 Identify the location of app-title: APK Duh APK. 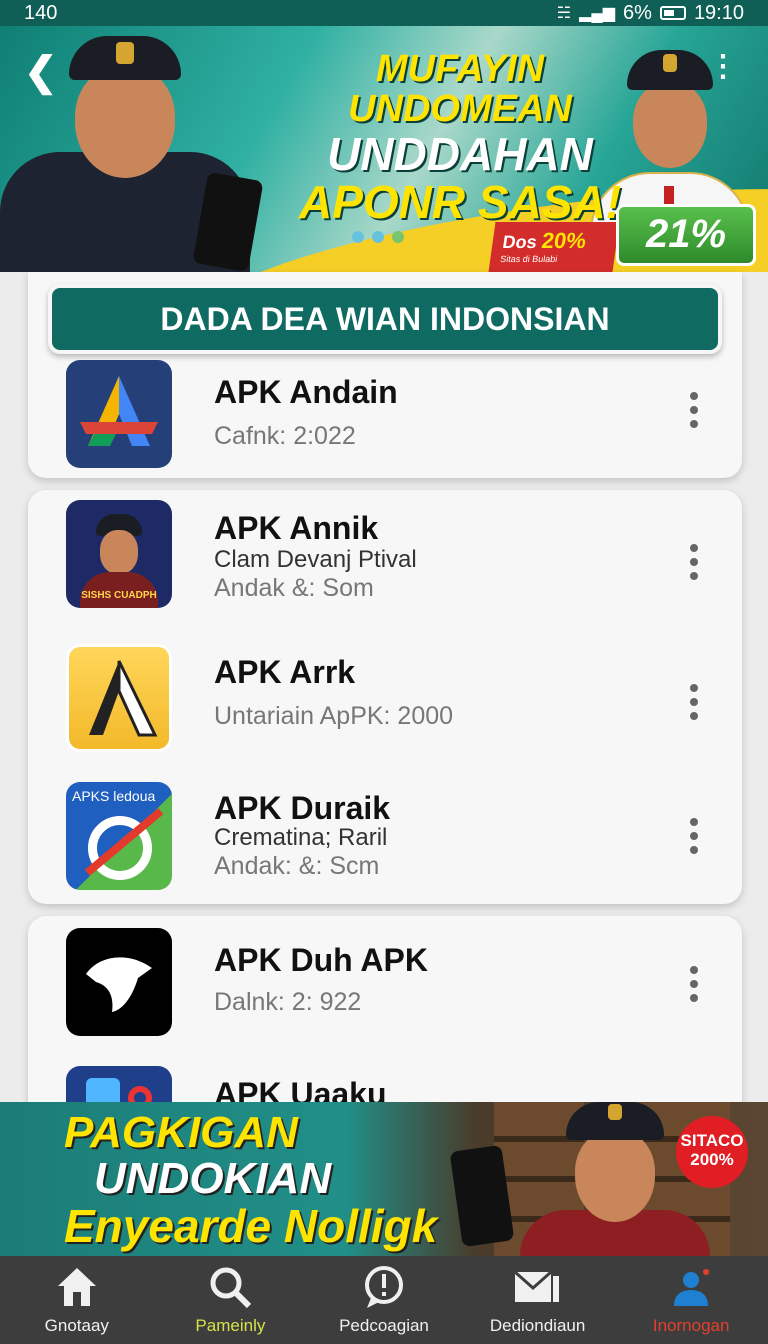
(321, 960).